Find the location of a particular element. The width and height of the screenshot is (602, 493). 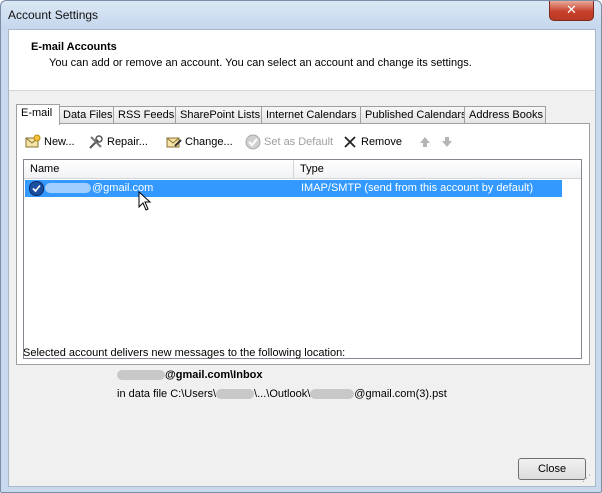

arrow-down-icon is located at coordinates (447, 142).